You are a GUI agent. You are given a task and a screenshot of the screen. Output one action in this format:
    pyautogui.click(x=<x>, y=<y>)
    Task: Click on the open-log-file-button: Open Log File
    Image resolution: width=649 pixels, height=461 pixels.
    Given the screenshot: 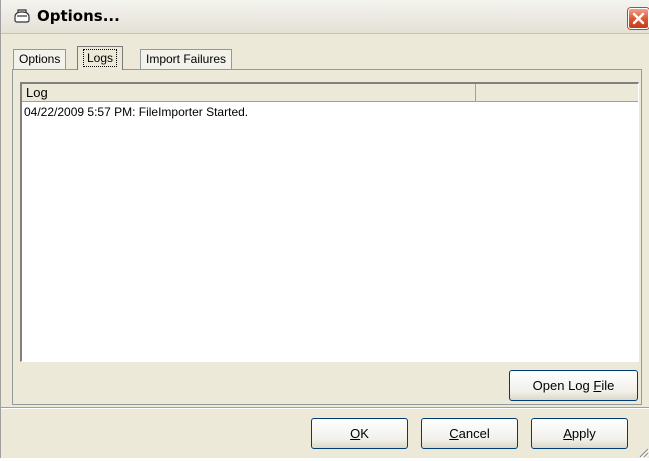 What is the action you would take?
    pyautogui.click(x=573, y=385)
    